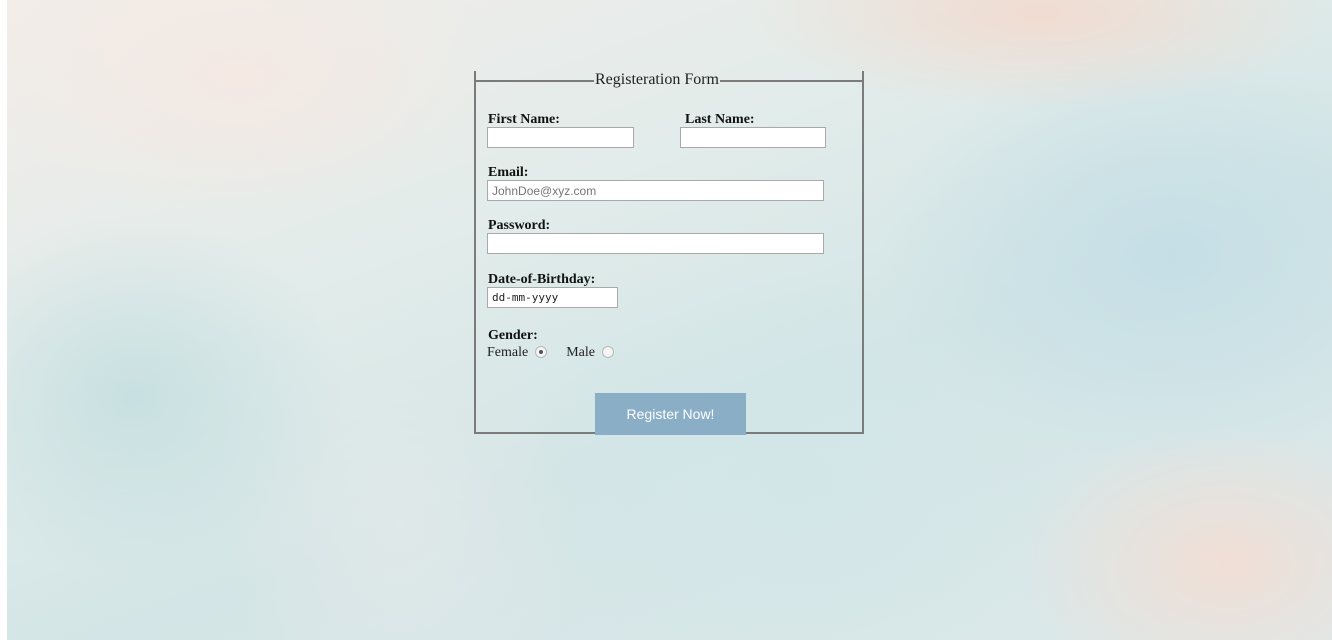 The image size is (1332, 640). What do you see at coordinates (508, 172) in the screenshot?
I see `email-label: Email:` at bounding box center [508, 172].